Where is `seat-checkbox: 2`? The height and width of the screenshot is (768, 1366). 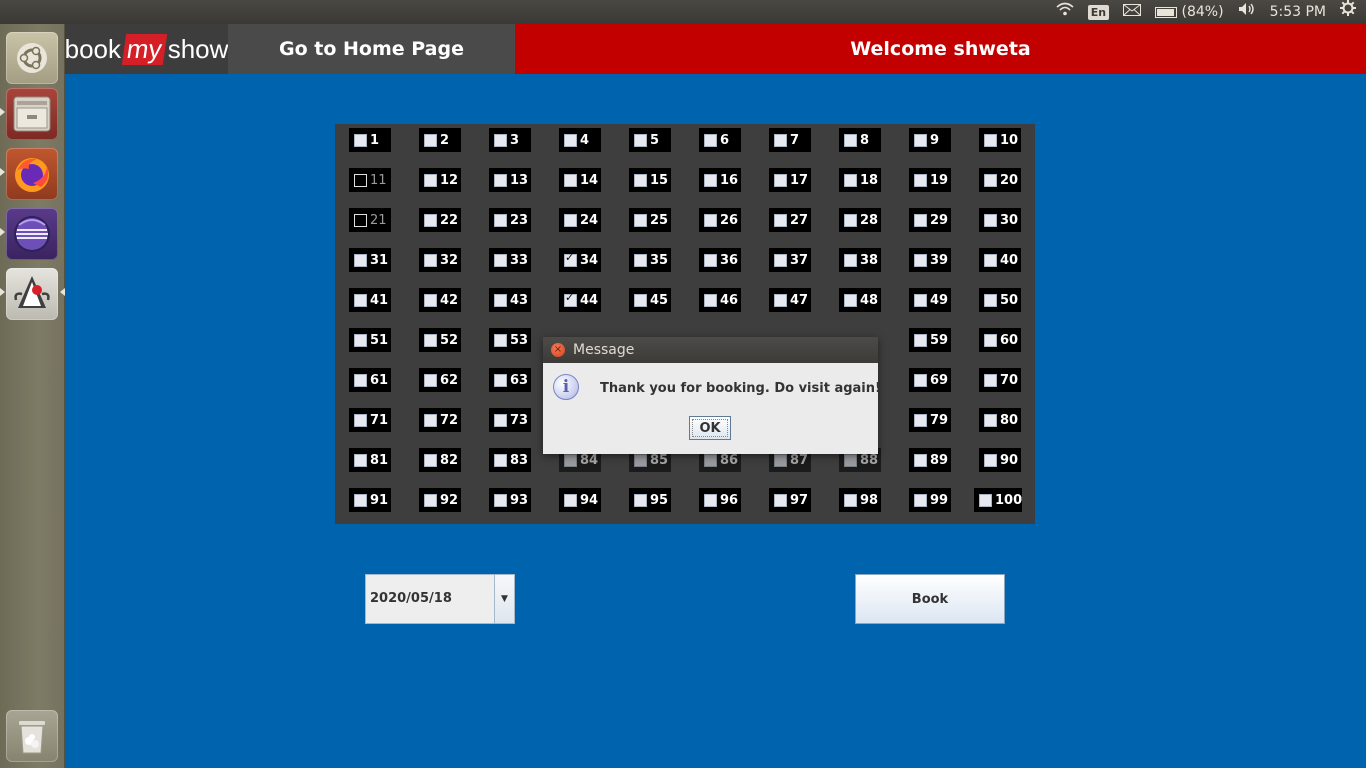
seat-checkbox: 2 is located at coordinates (440, 140).